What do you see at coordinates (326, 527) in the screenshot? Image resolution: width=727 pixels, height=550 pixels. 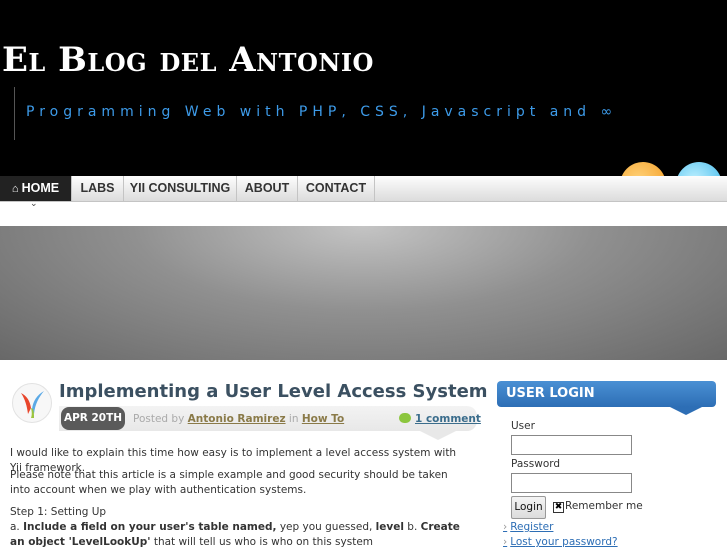 I see `step-a-text: yep you guessed,` at bounding box center [326, 527].